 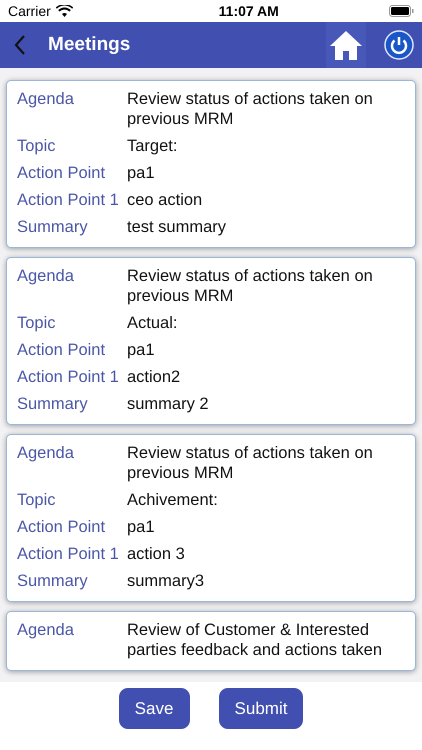 What do you see at coordinates (152, 146) in the screenshot?
I see `field-value: Target:` at bounding box center [152, 146].